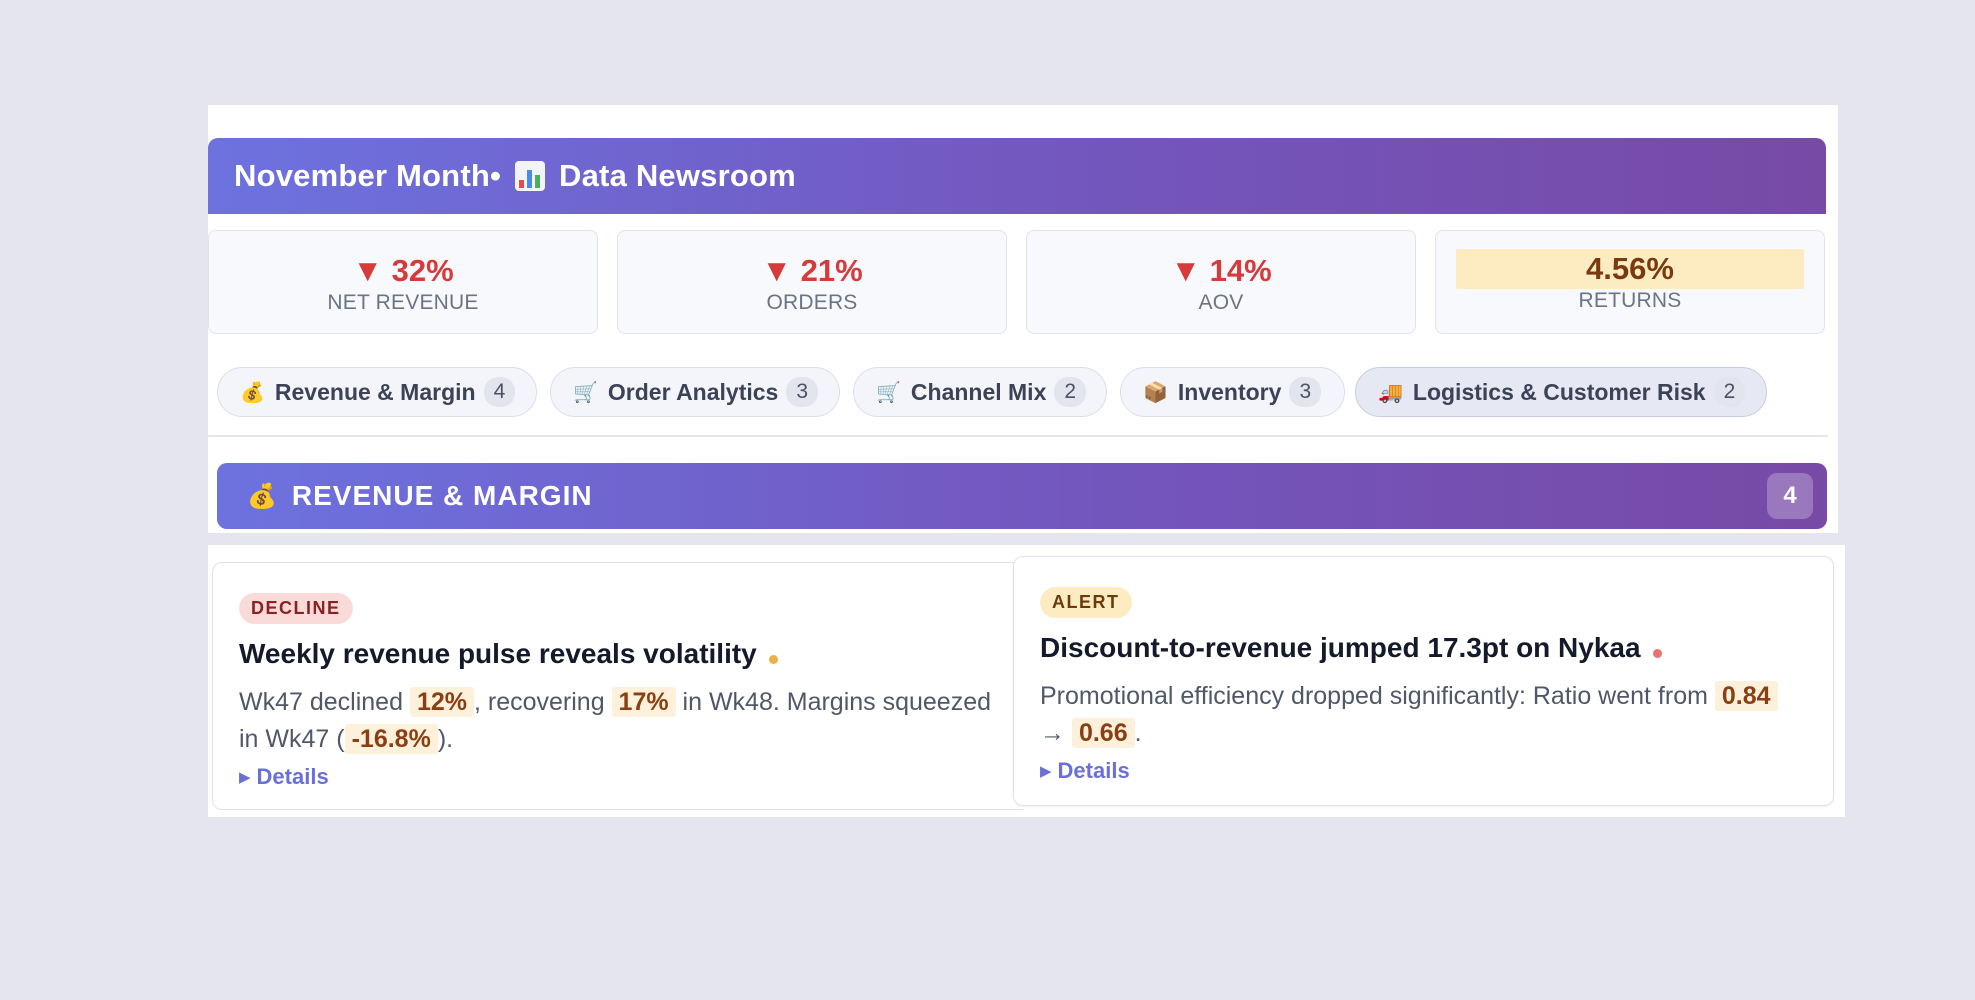  What do you see at coordinates (1018, 436) in the screenshot?
I see `divider` at bounding box center [1018, 436].